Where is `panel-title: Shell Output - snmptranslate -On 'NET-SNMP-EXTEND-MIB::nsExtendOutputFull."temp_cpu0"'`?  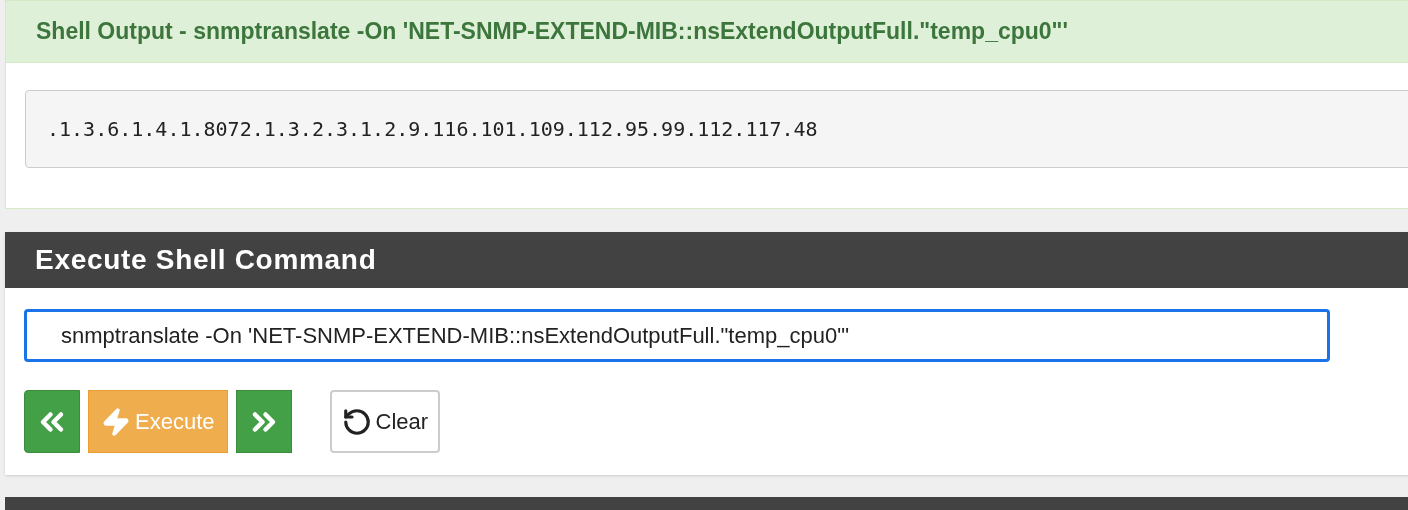 panel-title: Shell Output - snmptranslate -On 'NET-SNMP-EXTEND-MIB::nsExtendOutputFull."temp_cpu0"' is located at coordinates (552, 32).